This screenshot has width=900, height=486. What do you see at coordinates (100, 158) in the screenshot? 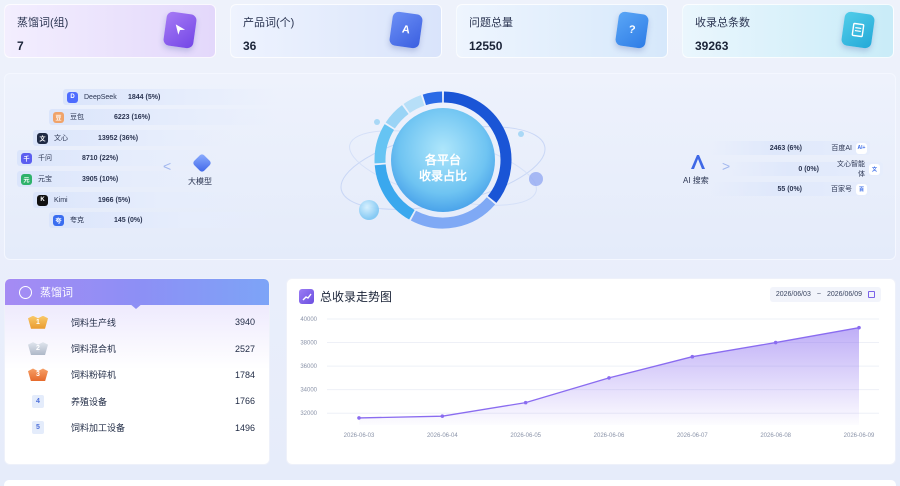
I see `platform-value: 8710 (22%)` at bounding box center [100, 158].